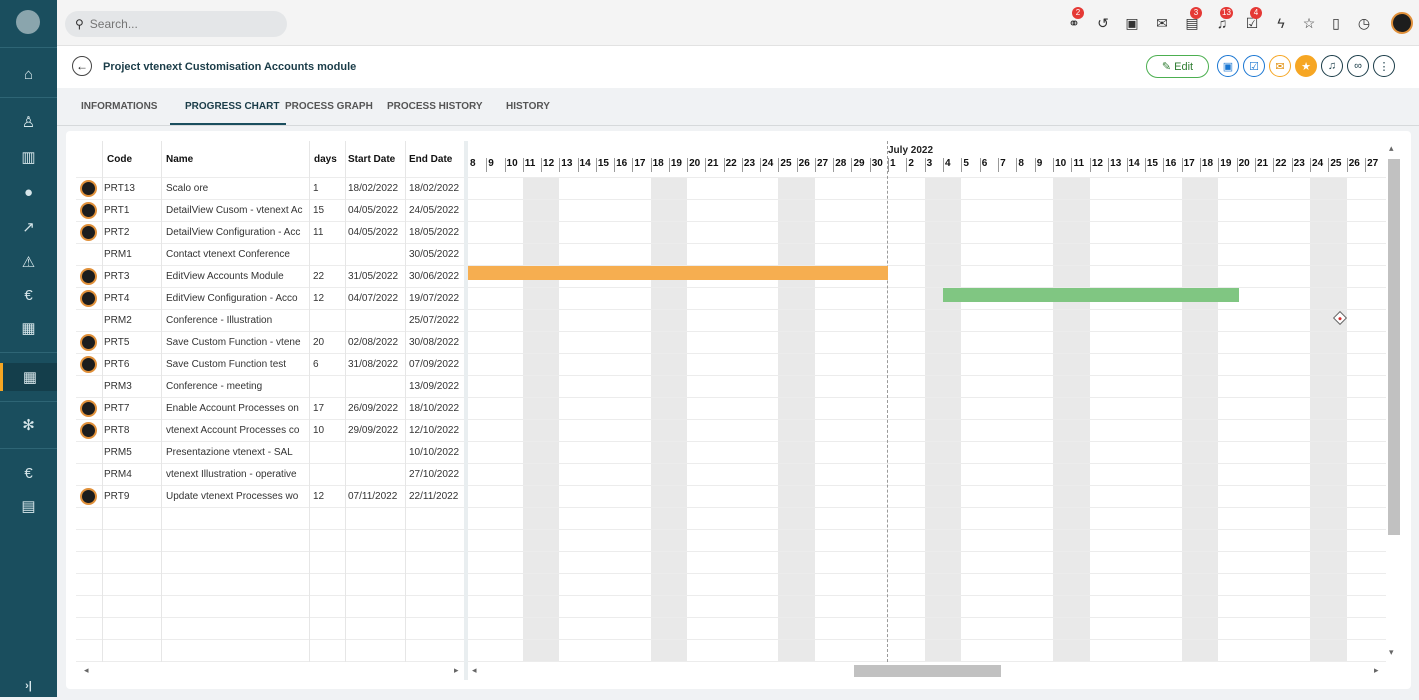  I want to click on task-name: vtenext Illustration - operative, so click(231, 474).